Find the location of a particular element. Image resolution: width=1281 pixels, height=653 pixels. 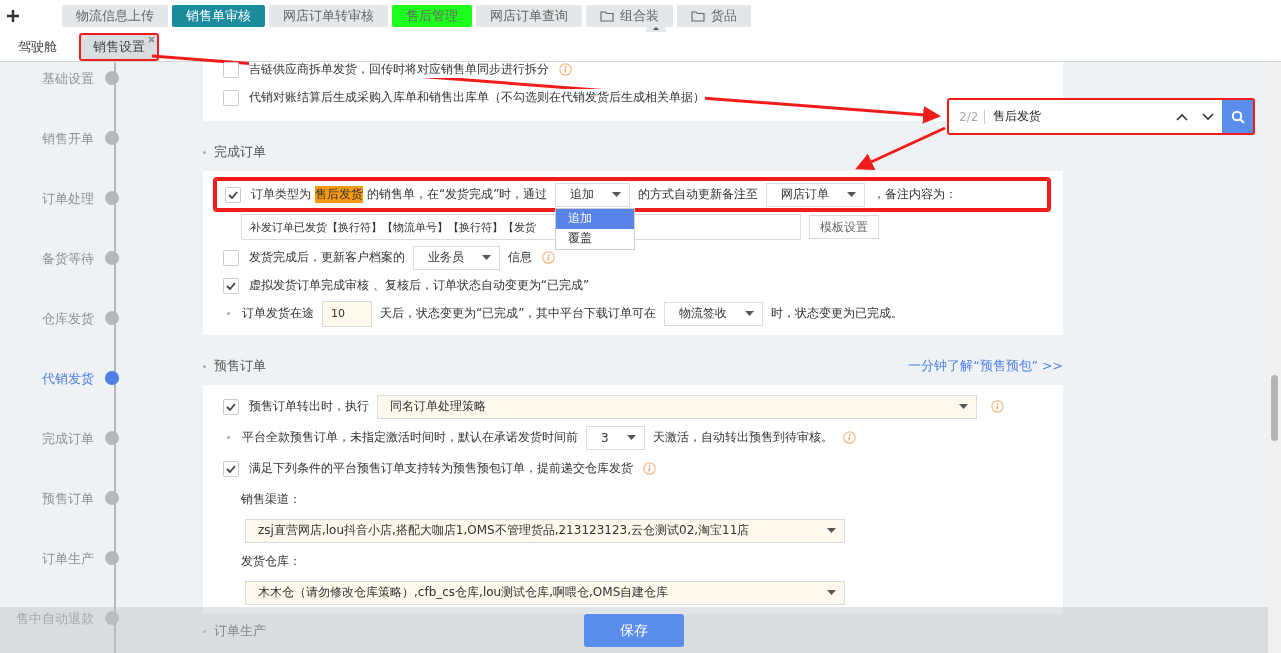

search-field: 2/2 售后发货 is located at coordinates (1101, 116).